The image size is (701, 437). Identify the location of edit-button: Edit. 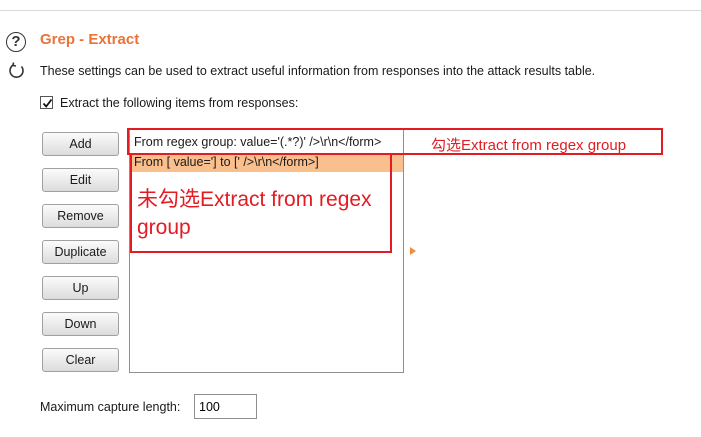
(80, 180).